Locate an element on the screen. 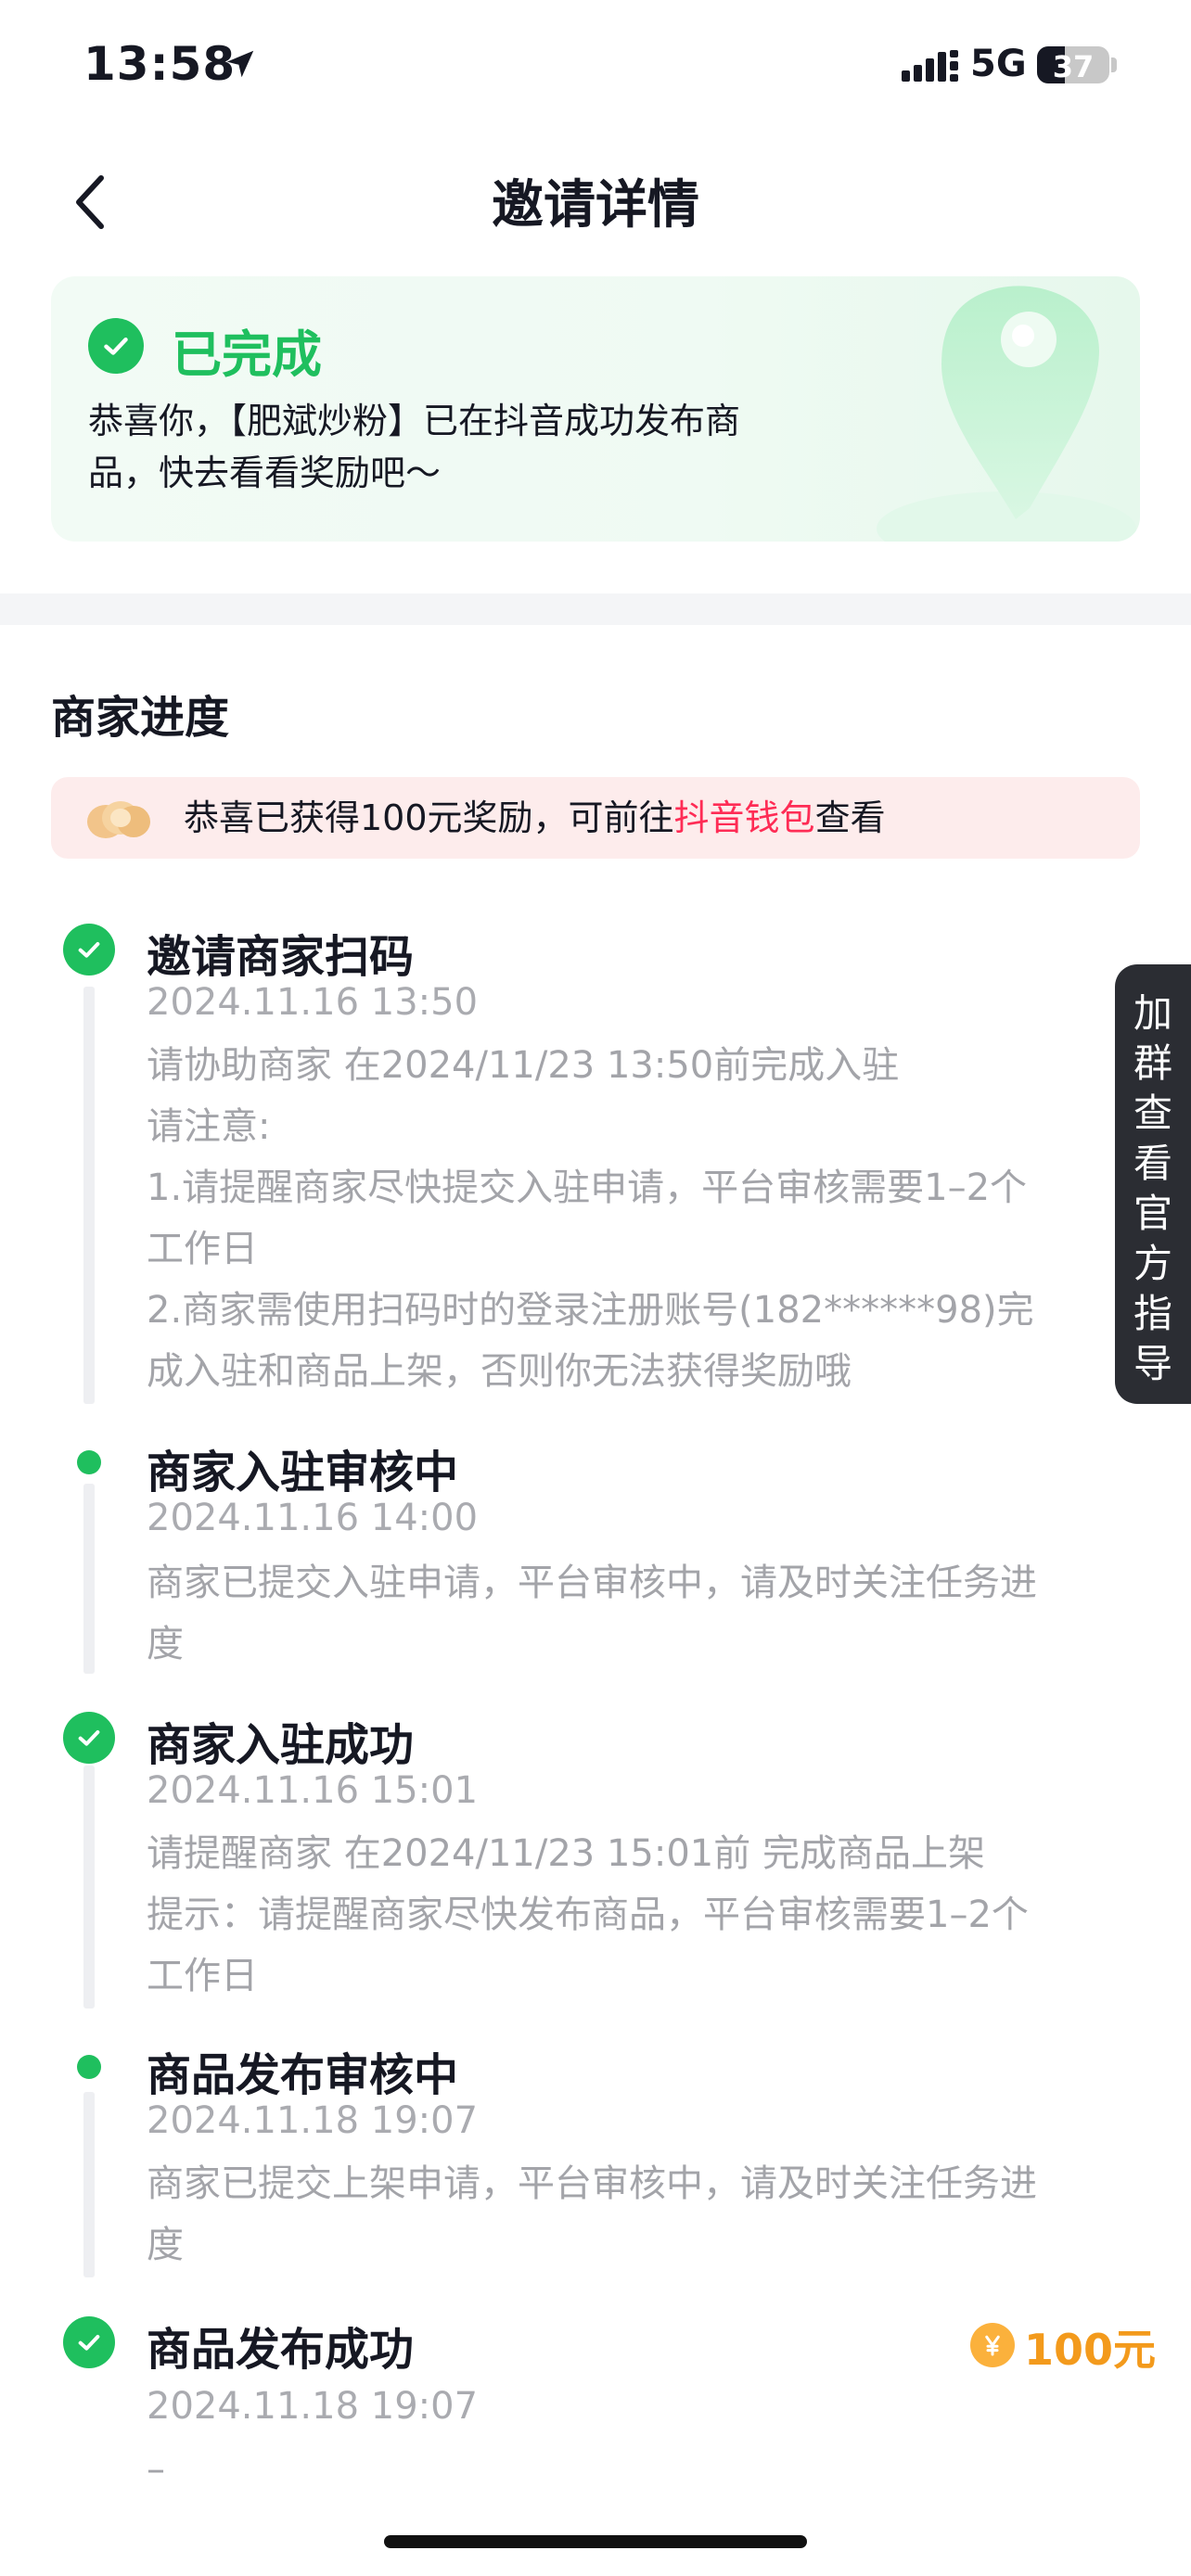  step-detail: 提示：请提醒商家尽快发布商品，平台审核需要1–2个 is located at coordinates (588, 1915).